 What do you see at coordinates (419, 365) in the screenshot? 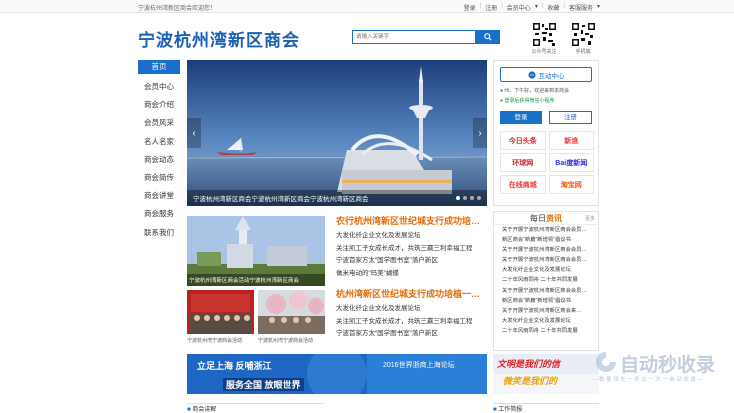
I see `ad-forum-right: 2016世界浙商上海论坛` at bounding box center [419, 365].